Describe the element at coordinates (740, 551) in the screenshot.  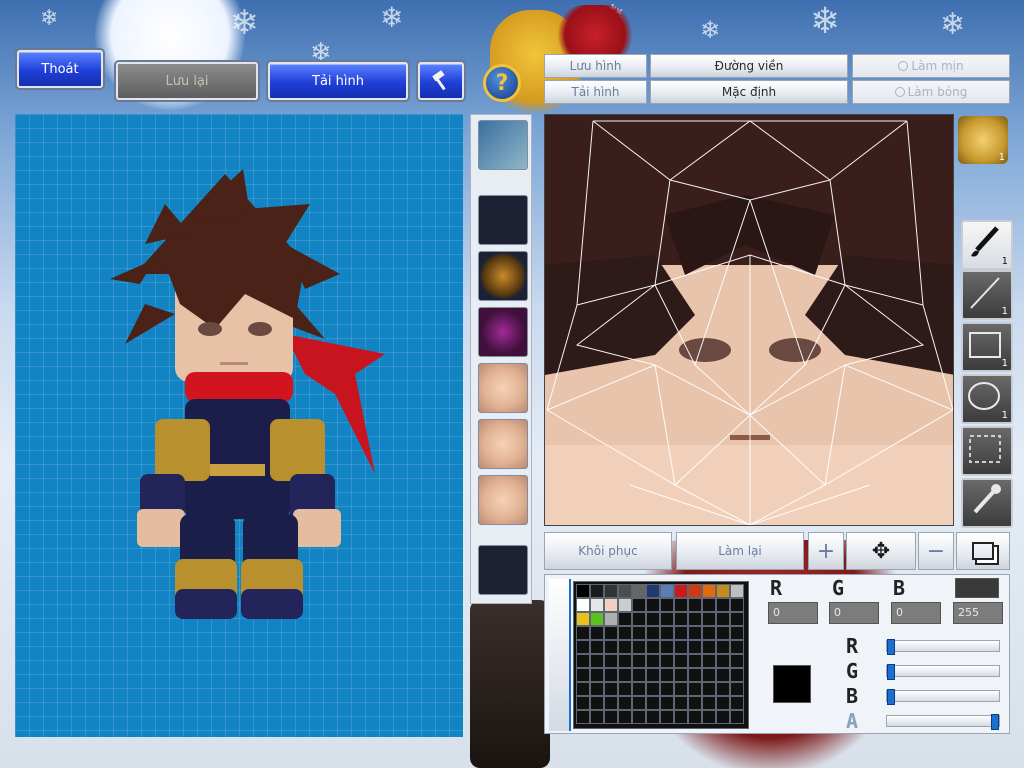
I see `redo-button: Làm lại` at that location.